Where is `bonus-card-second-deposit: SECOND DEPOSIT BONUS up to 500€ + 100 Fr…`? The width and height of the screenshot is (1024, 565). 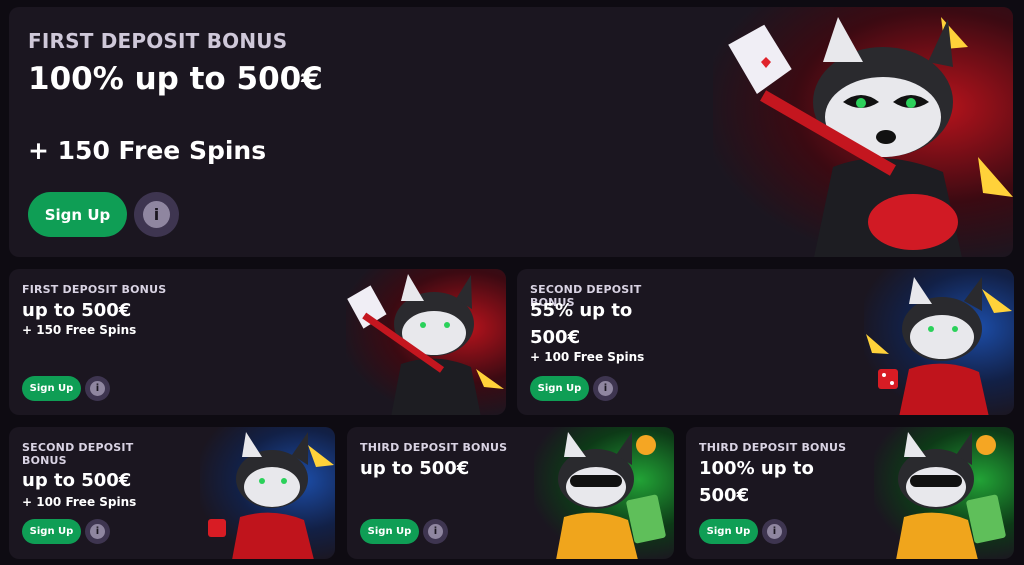
bonus-card-second-deposit: SECOND DEPOSIT BONUS up to 500€ + 100 Fr… is located at coordinates (172, 493).